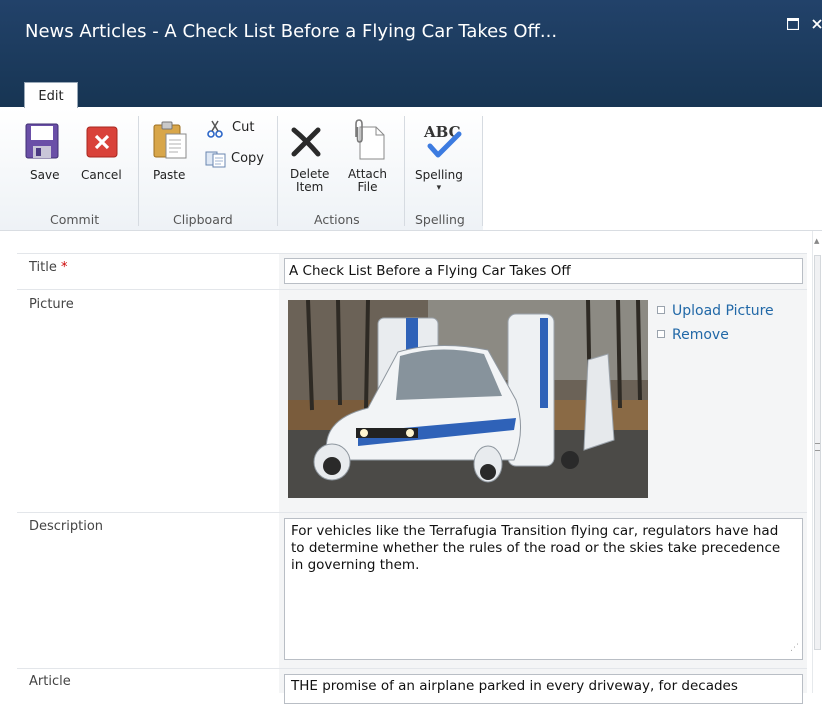 The image size is (822, 704). What do you see at coordinates (216, 161) in the screenshot?
I see `copy-icon` at bounding box center [216, 161].